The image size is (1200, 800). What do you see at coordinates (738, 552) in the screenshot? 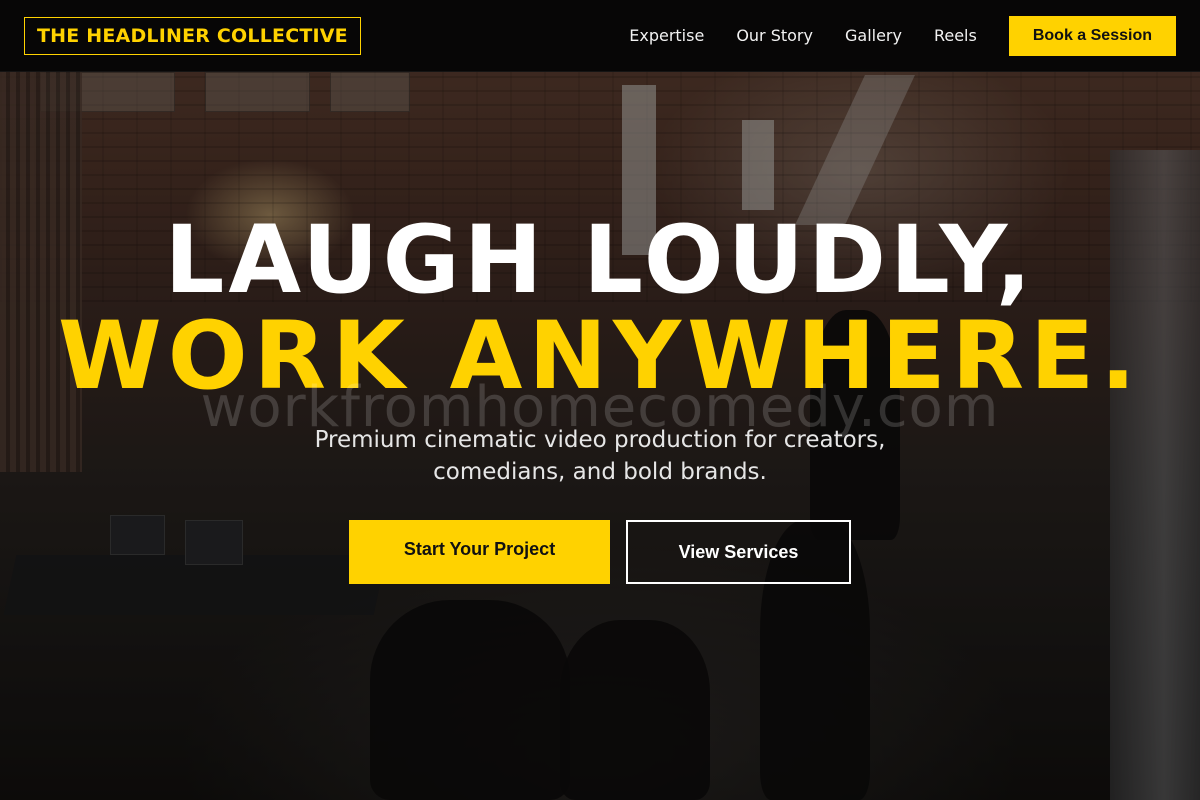
I see `view-services-button: View Services` at bounding box center [738, 552].